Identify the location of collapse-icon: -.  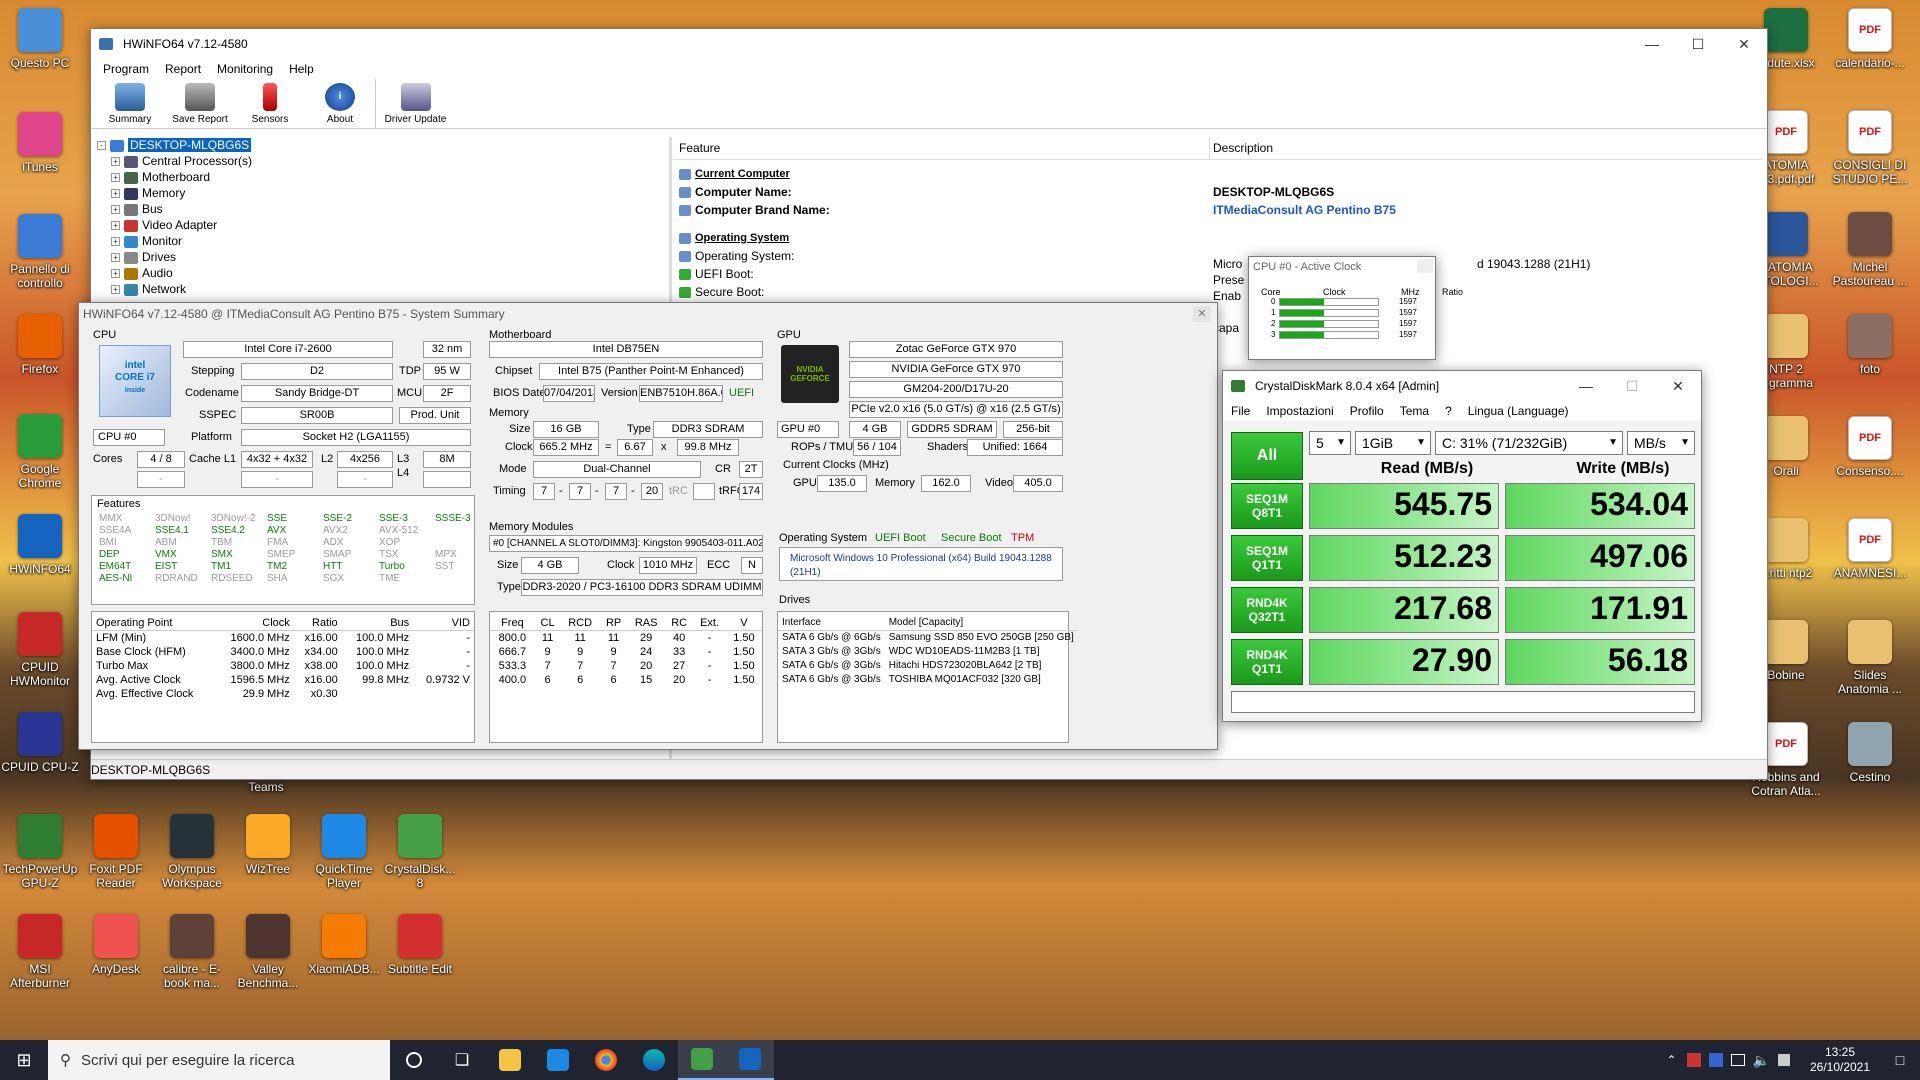
(101, 146).